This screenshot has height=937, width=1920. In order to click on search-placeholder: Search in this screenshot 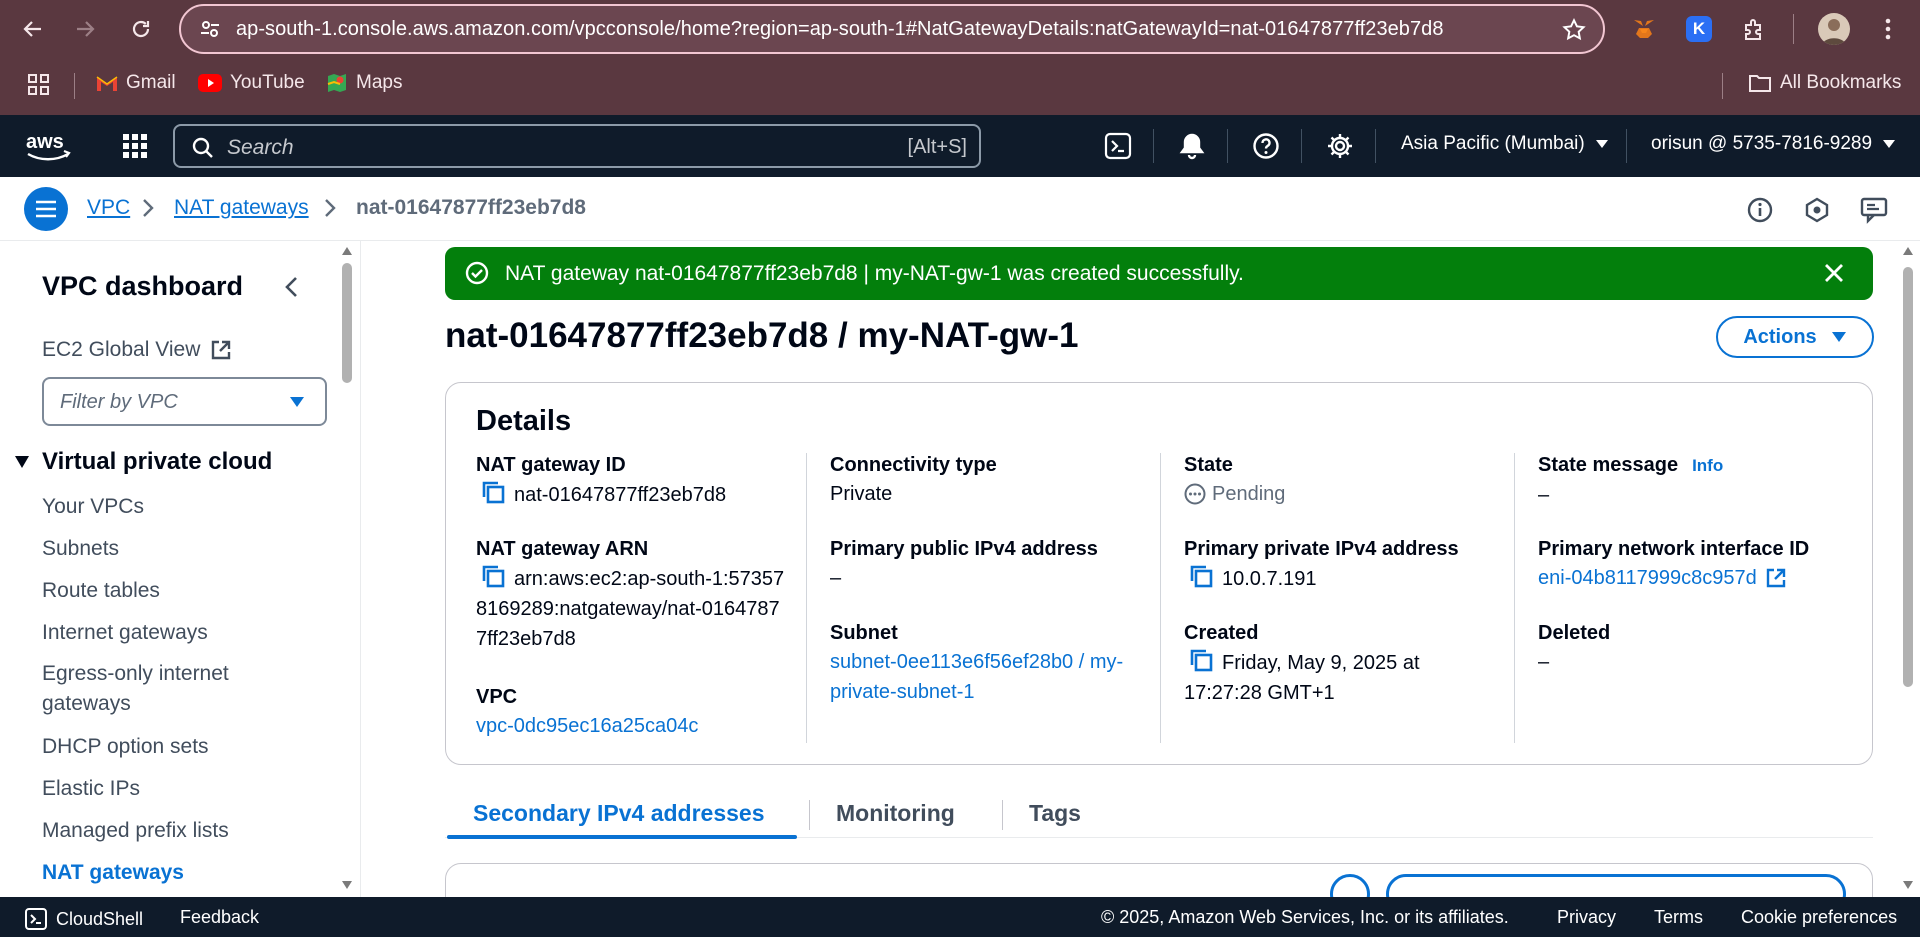, I will do `click(260, 147)`.